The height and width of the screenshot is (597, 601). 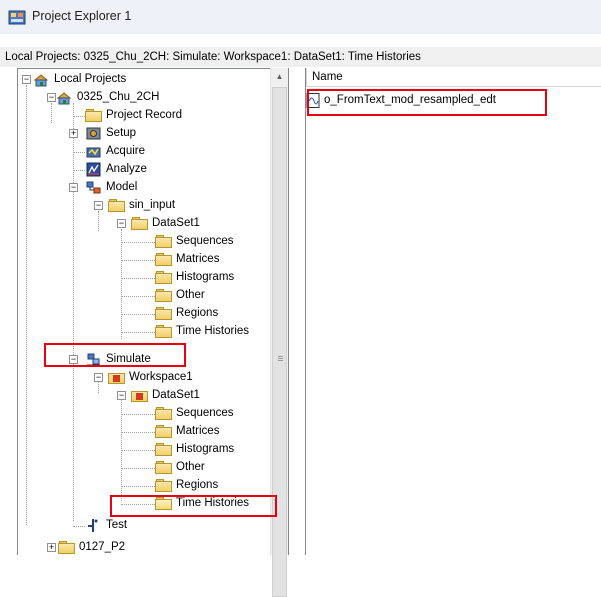 I want to click on column-header-name: Name, so click(x=327, y=77).